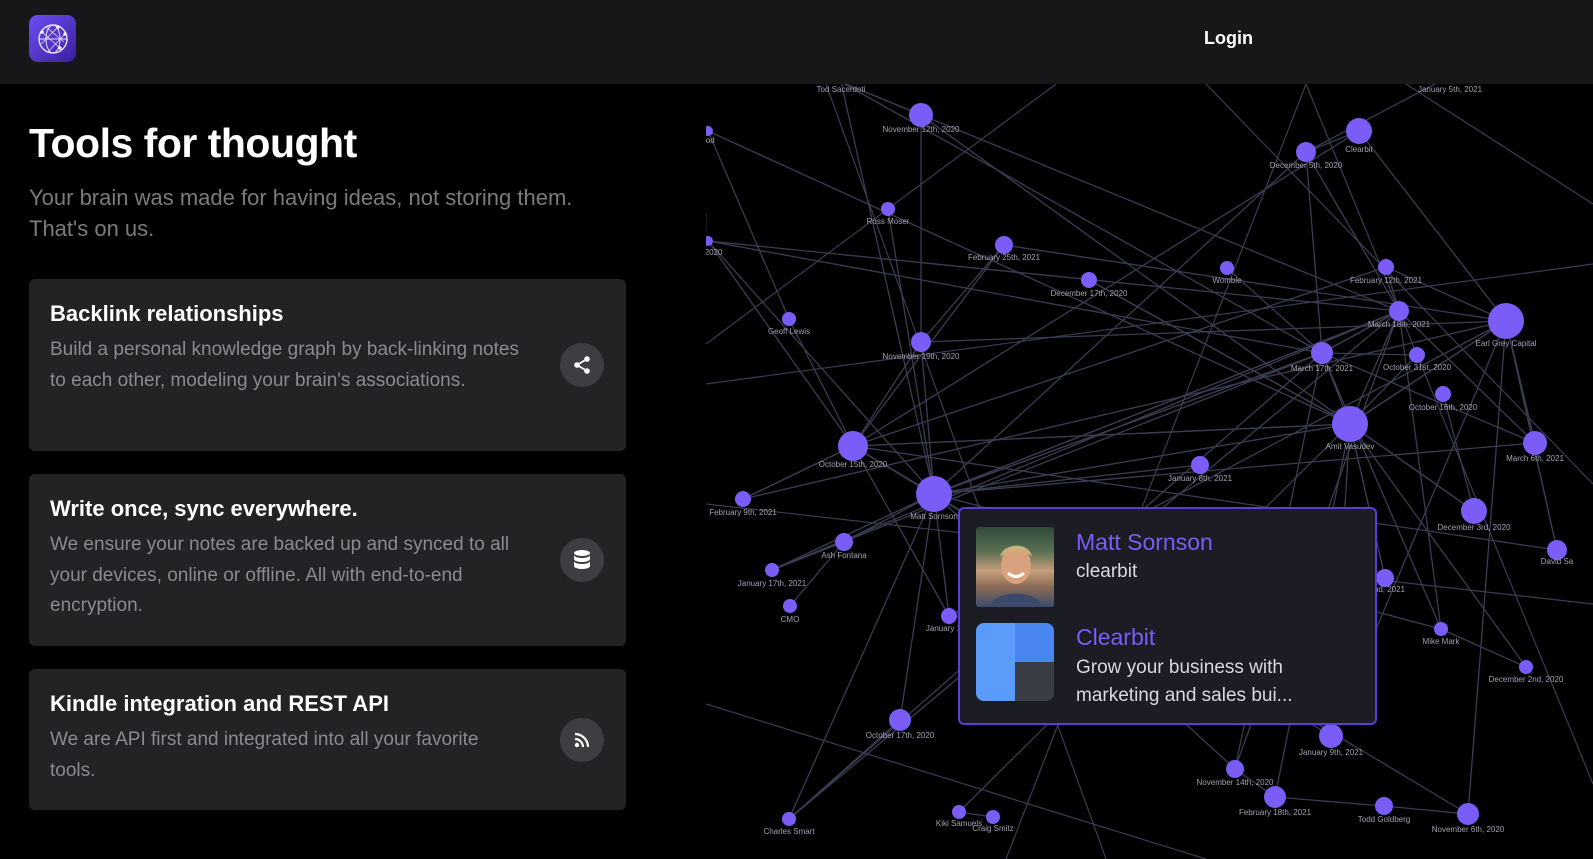 The image size is (1593, 859). I want to click on graph-node-label: CMO, so click(790, 619).